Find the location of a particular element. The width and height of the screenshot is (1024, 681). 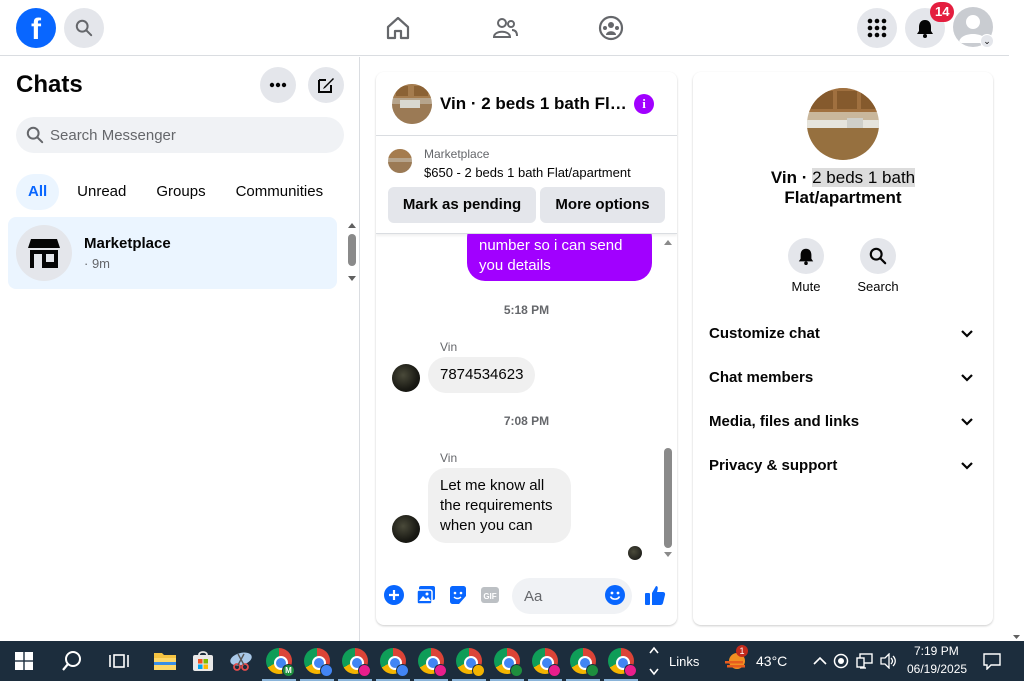

bell-icon is located at coordinates (806, 256).